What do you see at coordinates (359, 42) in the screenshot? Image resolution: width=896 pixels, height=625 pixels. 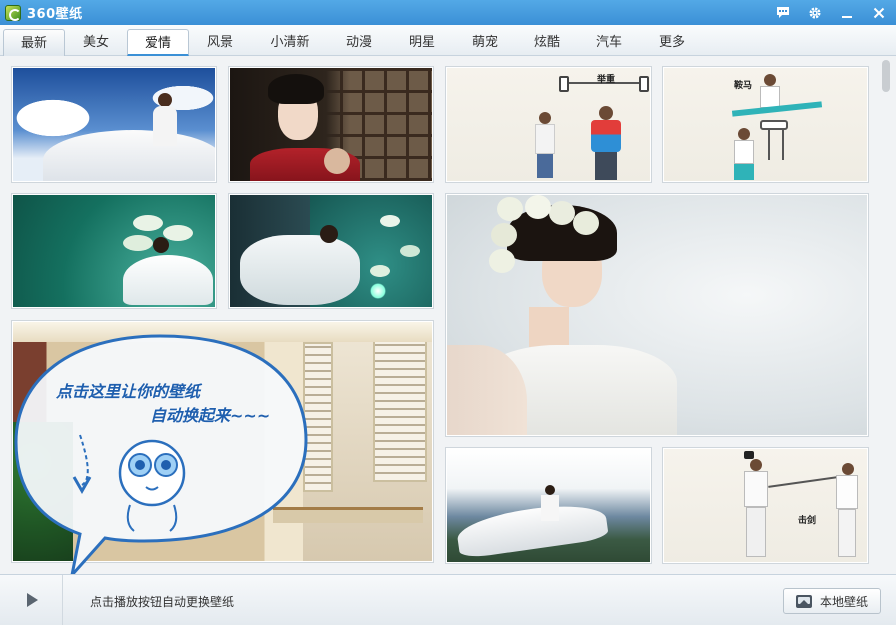 I see `tab-anime: 动漫` at bounding box center [359, 42].